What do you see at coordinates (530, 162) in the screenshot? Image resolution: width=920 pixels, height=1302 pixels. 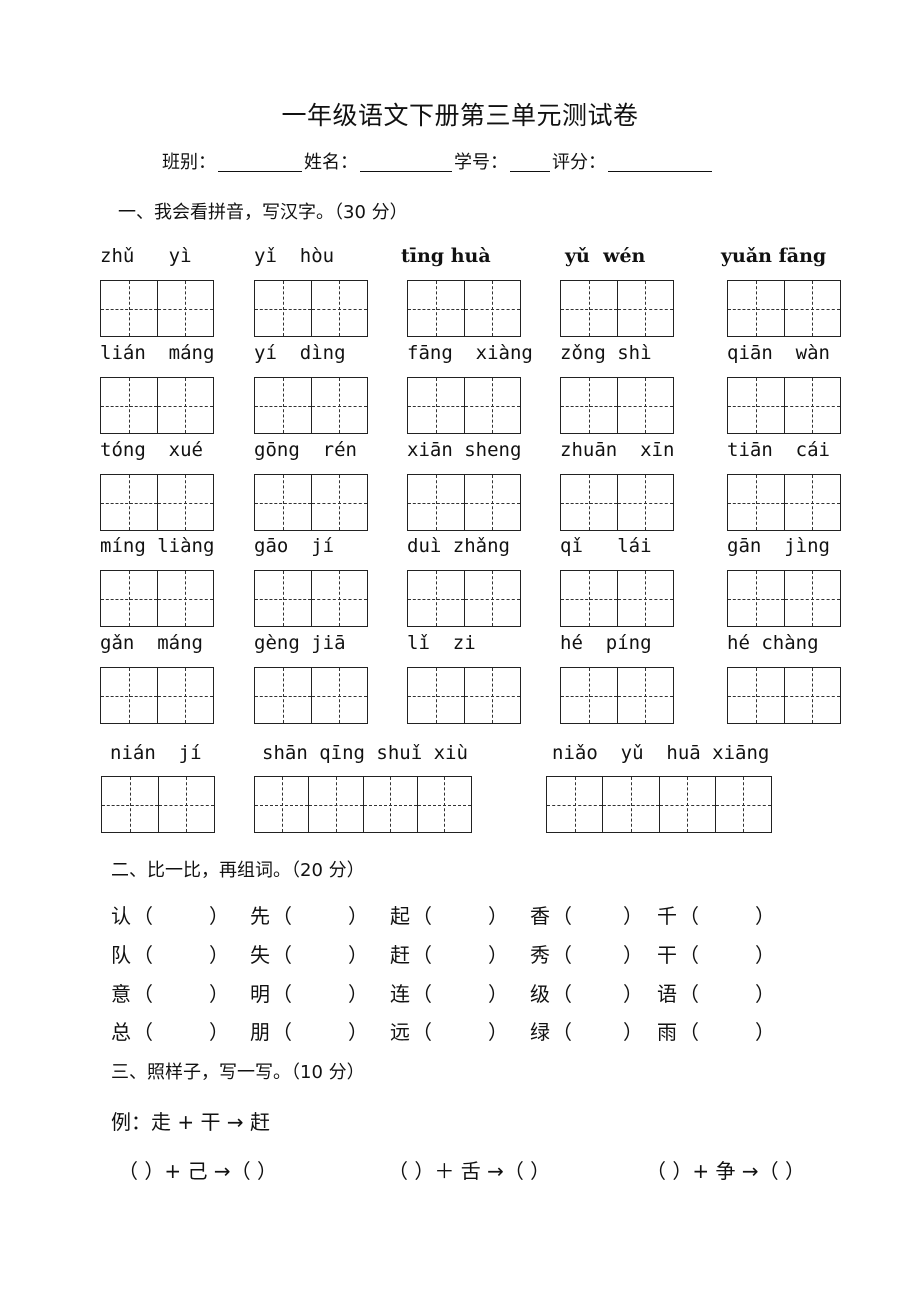 I see `number-field` at bounding box center [530, 162].